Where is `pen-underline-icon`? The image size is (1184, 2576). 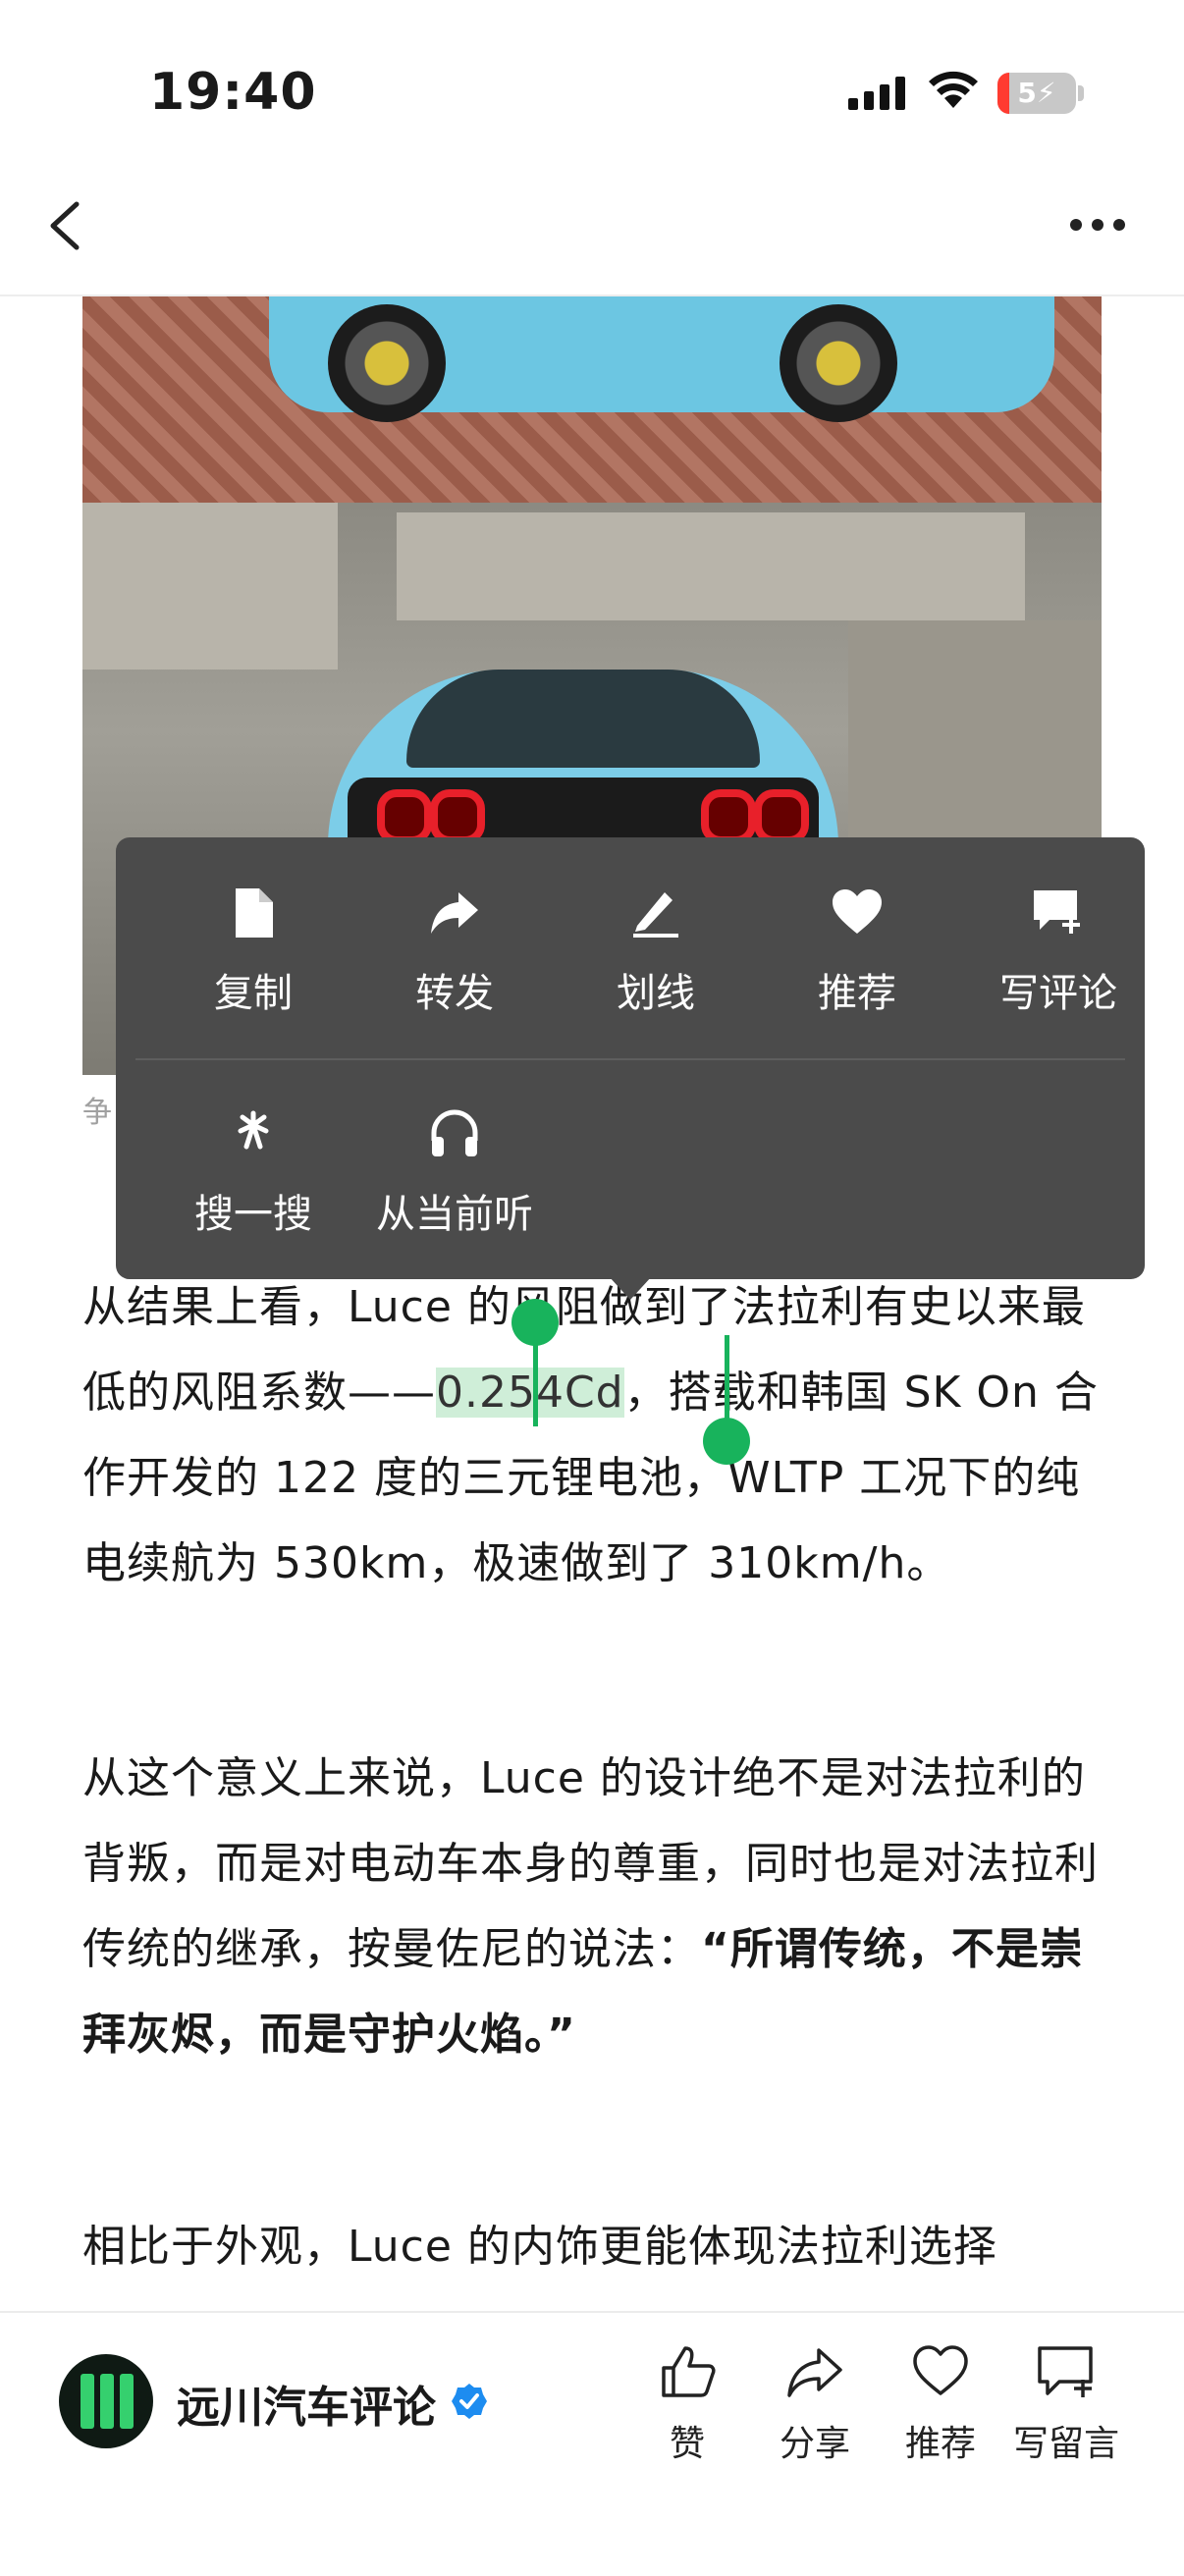 pen-underline-icon is located at coordinates (655, 920).